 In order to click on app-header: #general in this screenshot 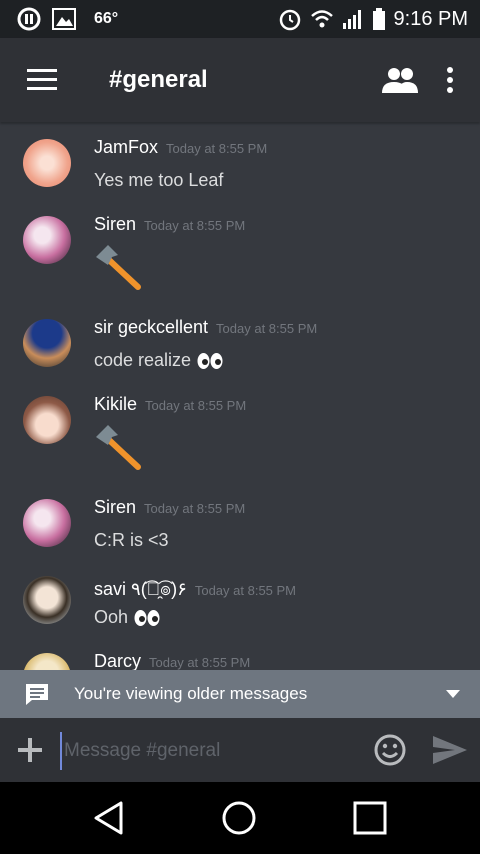, I will do `click(240, 80)`.